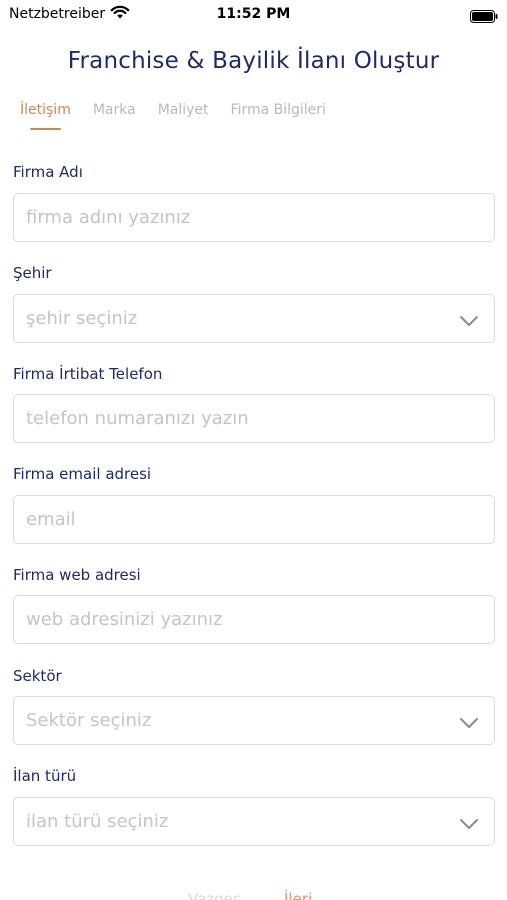 This screenshot has width=507, height=900. Describe the element at coordinates (97, 821) in the screenshot. I see `listing-type-placeholder: ilan türü seçiniz` at that location.